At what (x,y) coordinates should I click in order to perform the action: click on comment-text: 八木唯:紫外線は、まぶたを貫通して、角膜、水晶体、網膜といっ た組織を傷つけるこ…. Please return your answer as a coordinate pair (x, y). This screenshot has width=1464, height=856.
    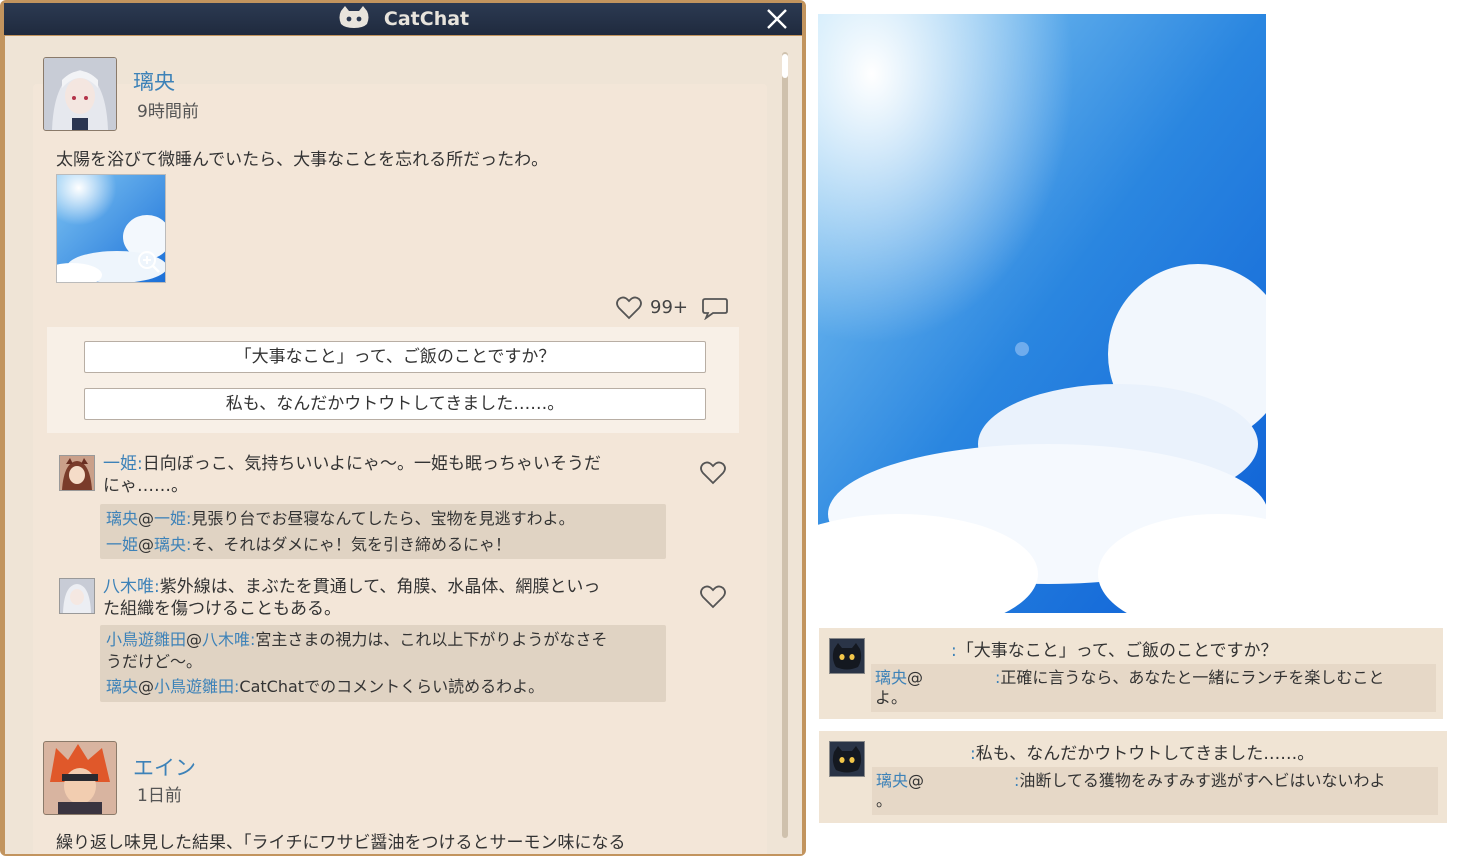
    Looking at the image, I should click on (388, 598).